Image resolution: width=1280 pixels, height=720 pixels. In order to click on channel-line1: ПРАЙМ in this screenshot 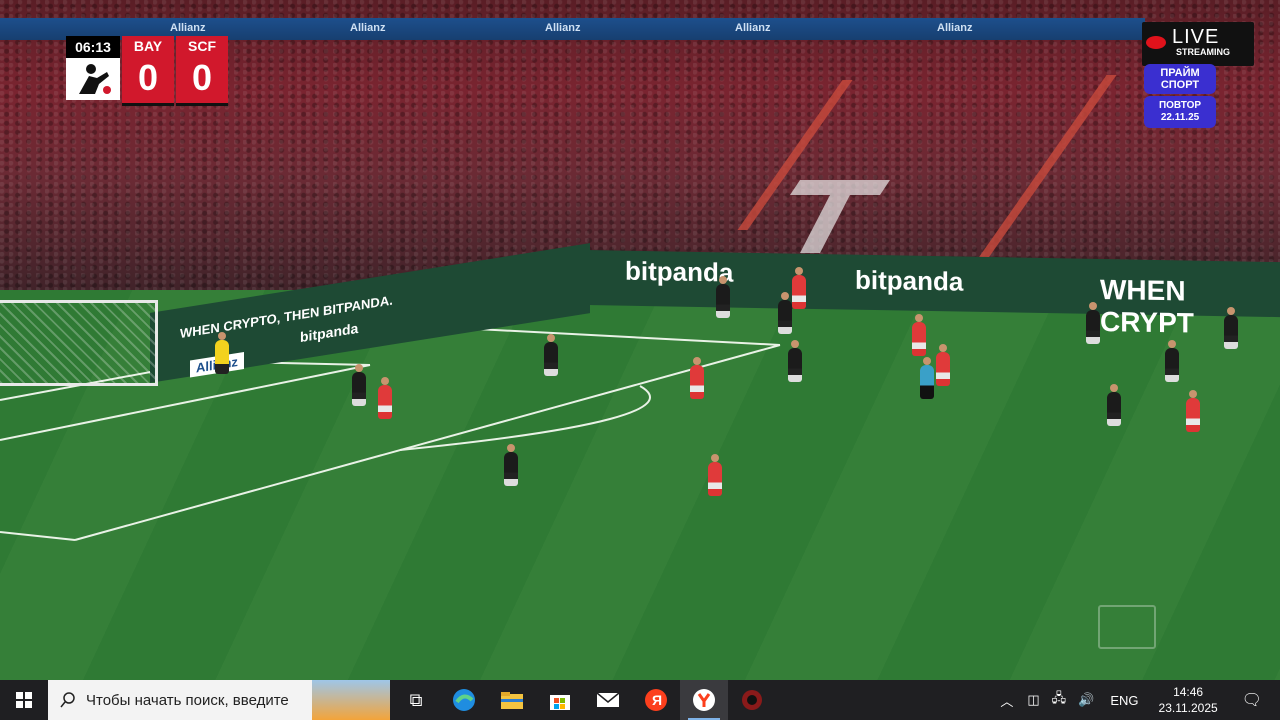, I will do `click(1180, 73)`.